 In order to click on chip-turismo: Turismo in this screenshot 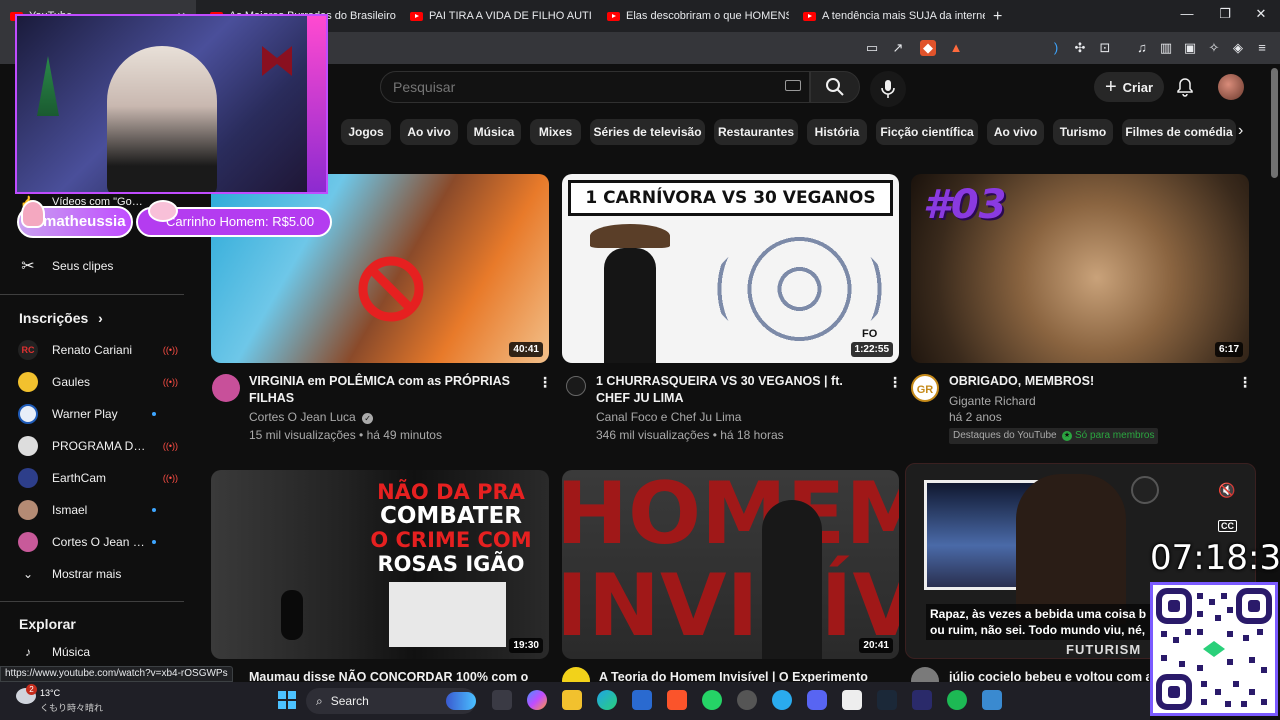, I will do `click(1083, 132)`.